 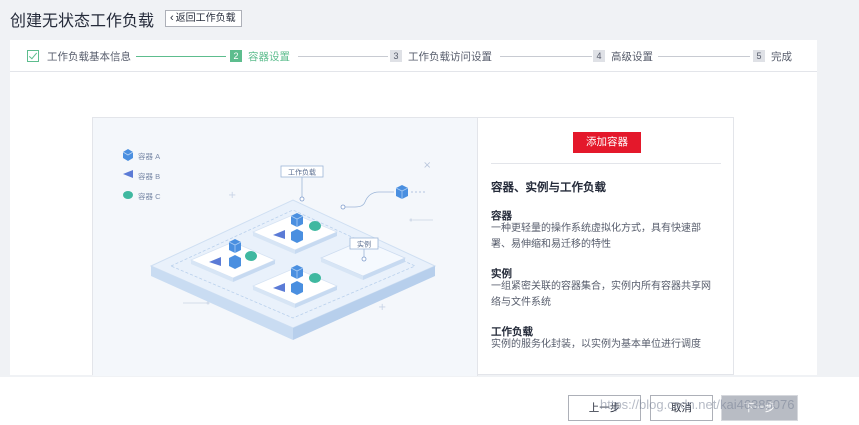 What do you see at coordinates (450, 56) in the screenshot?
I see `step-label: 工作负载访问设置` at bounding box center [450, 56].